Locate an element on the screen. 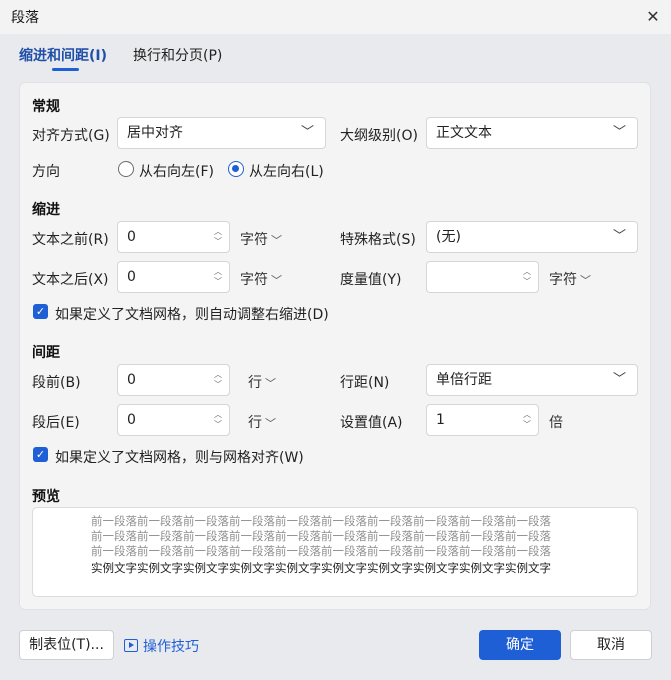  auto-adjust-indent-label: 如果定义了文档网格，则自动调整右缩进(D) is located at coordinates (192, 314).